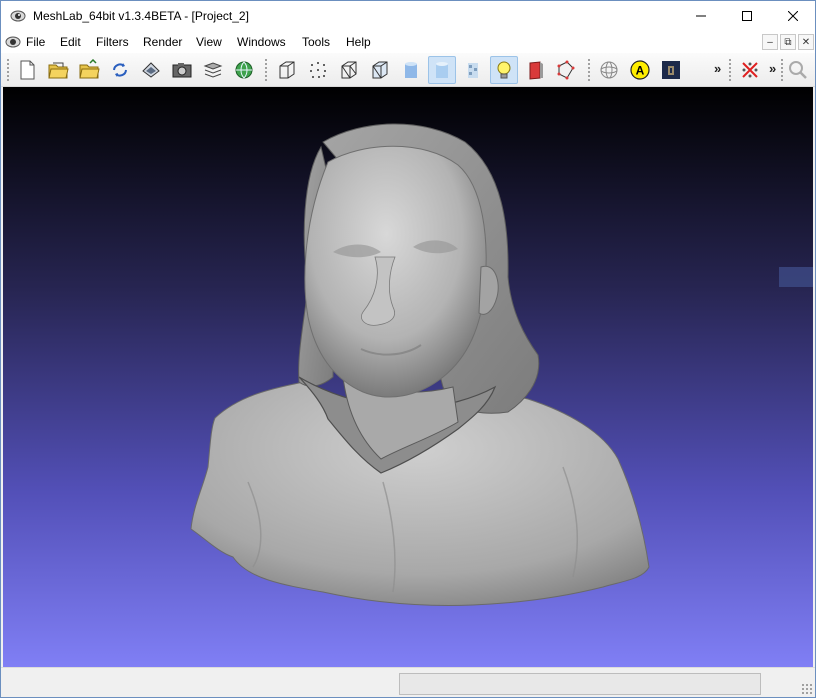  I want to click on zoom-button, so click(798, 70).